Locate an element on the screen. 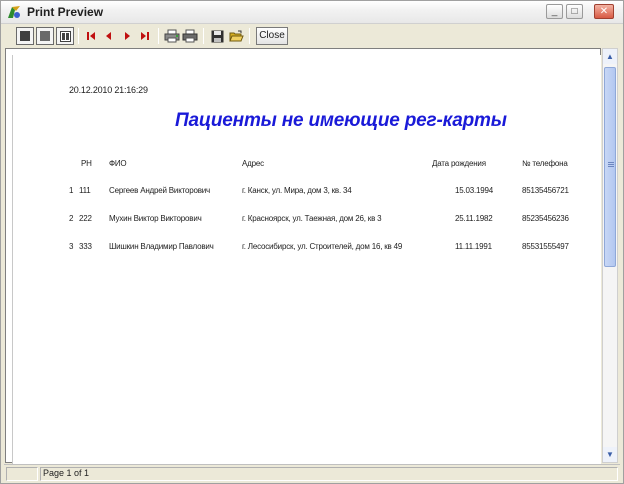 The width and height of the screenshot is (624, 484). first-page-icon is located at coordinates (91, 36).